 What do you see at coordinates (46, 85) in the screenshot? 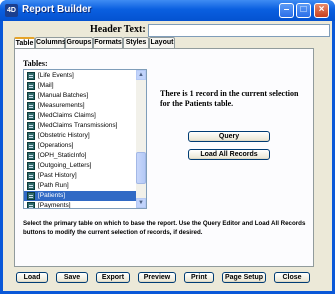
I see `list-item-label: [Mail]` at bounding box center [46, 85].